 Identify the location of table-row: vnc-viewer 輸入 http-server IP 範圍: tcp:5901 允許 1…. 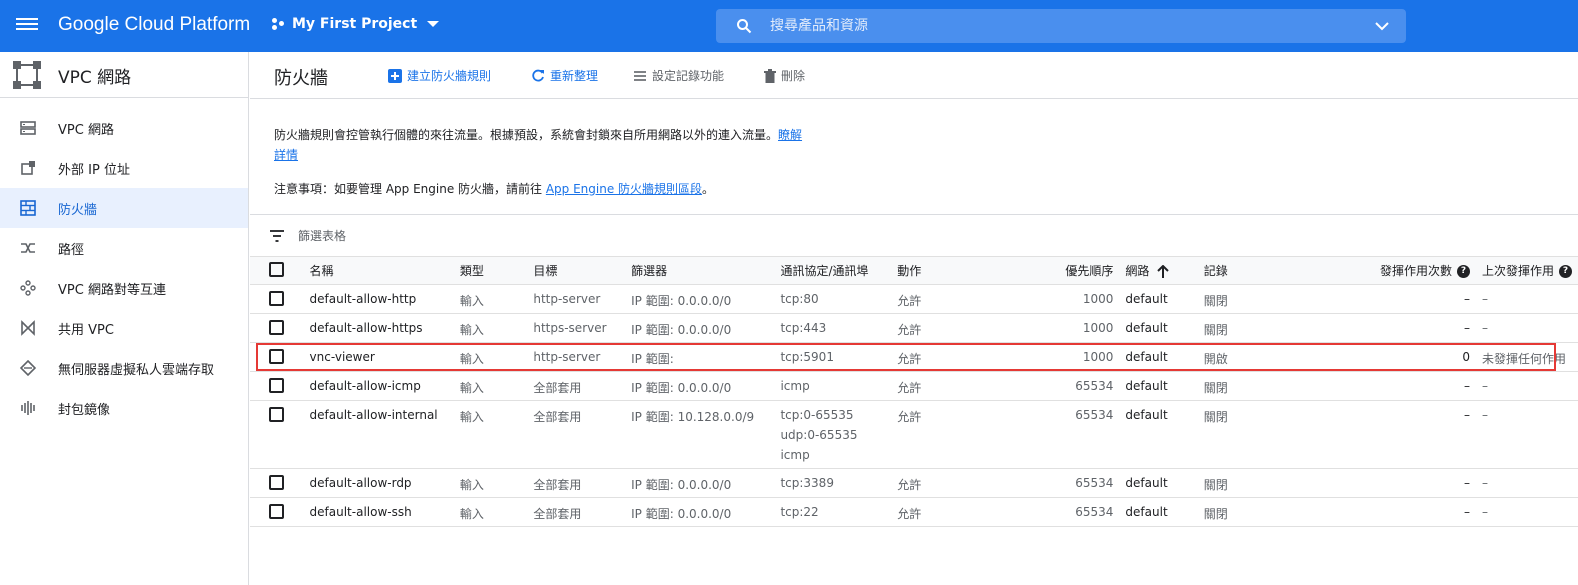
(914, 357).